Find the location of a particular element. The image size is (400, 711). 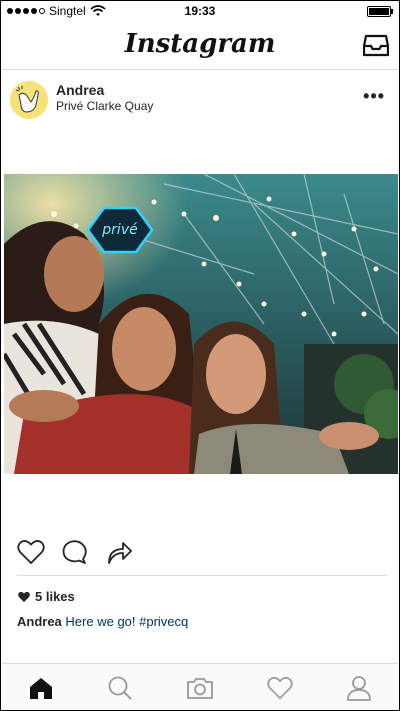

home-icon is located at coordinates (40, 688).